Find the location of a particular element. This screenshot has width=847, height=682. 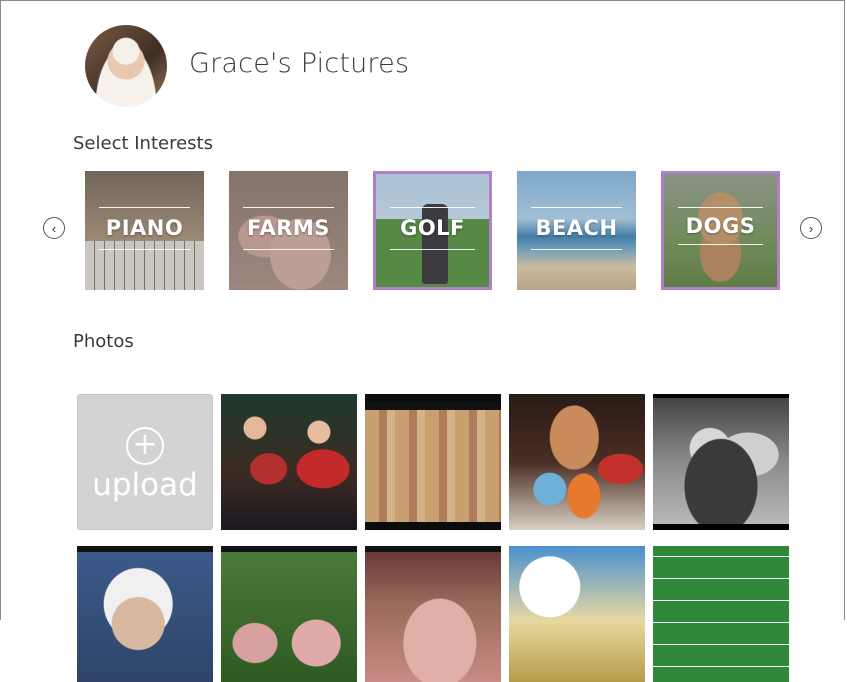

interest-label: DOGS is located at coordinates (720, 226).